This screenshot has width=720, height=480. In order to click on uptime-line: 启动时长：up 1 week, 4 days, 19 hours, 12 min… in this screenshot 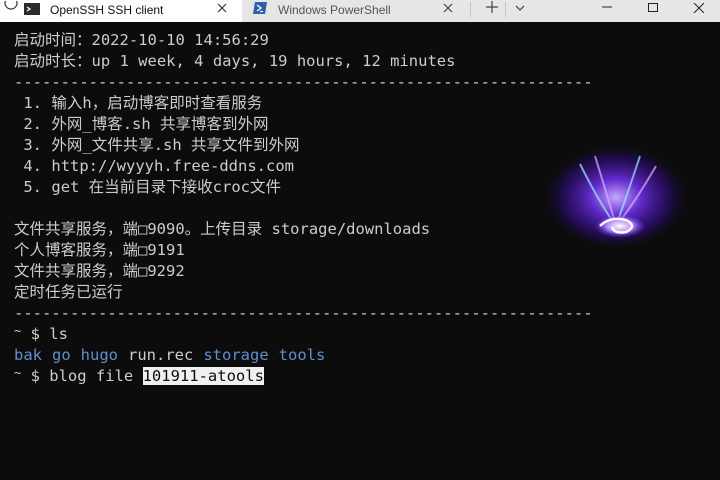, I will do `click(303, 61)`.